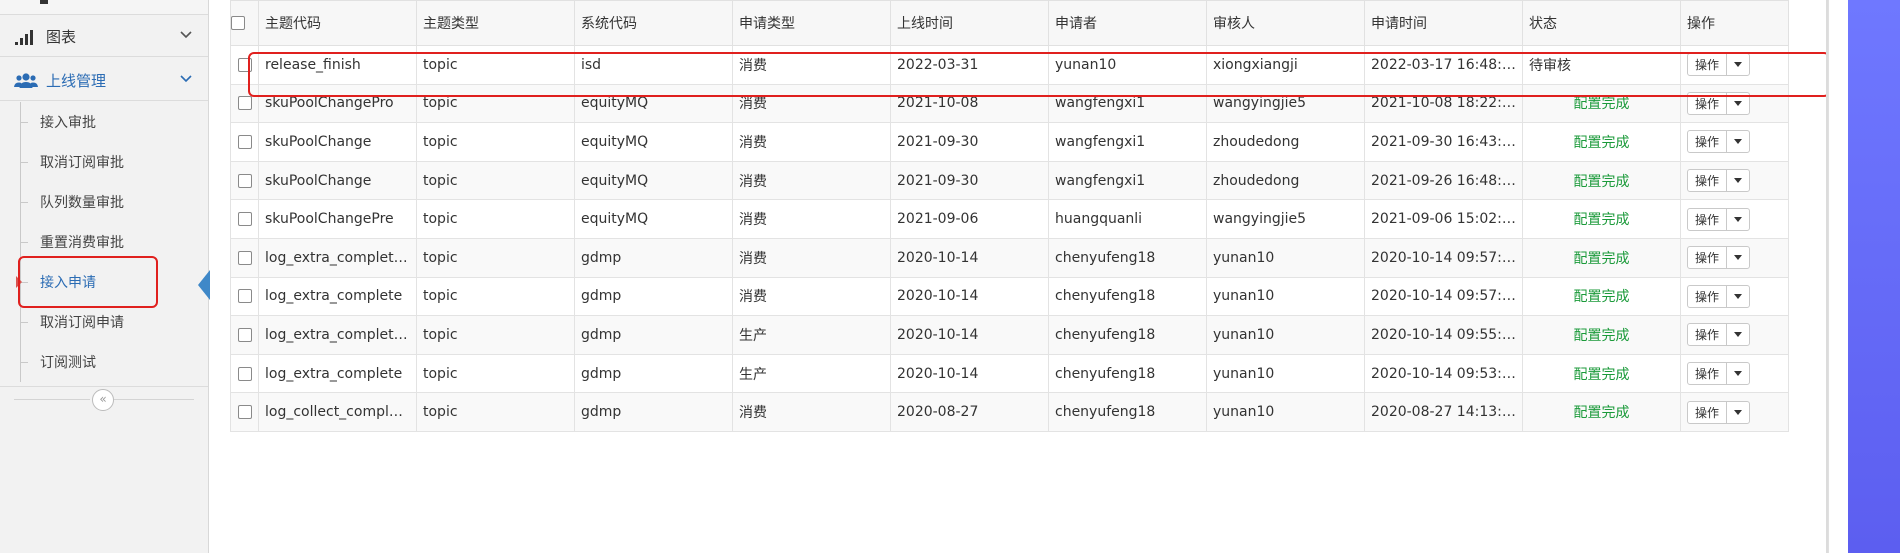  Describe the element at coordinates (969, 23) in the screenshot. I see `header-online-time: 上线时间` at that location.